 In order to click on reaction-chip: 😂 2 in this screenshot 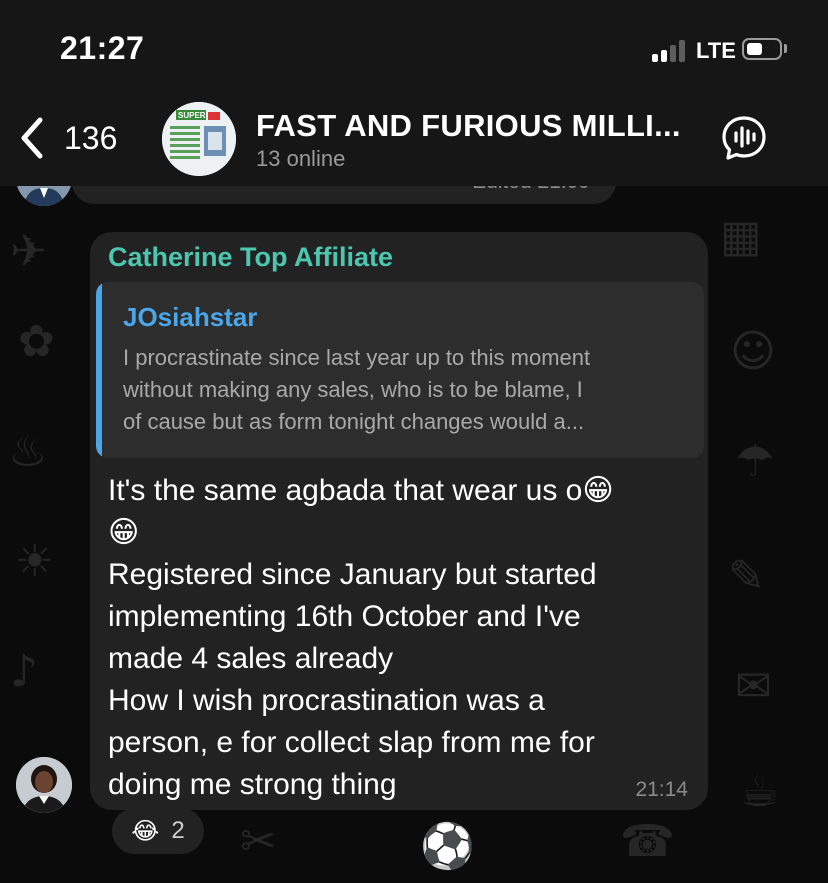, I will do `click(158, 831)`.